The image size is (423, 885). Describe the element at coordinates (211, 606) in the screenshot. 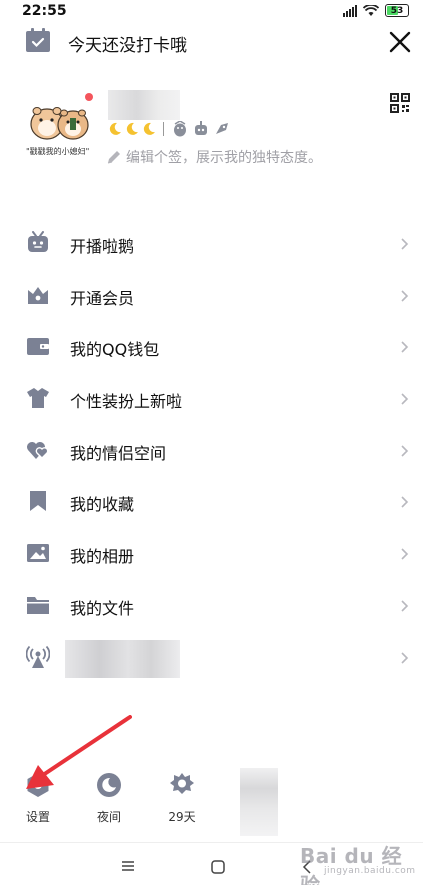

I see `menu-item-files: 我的文件` at that location.